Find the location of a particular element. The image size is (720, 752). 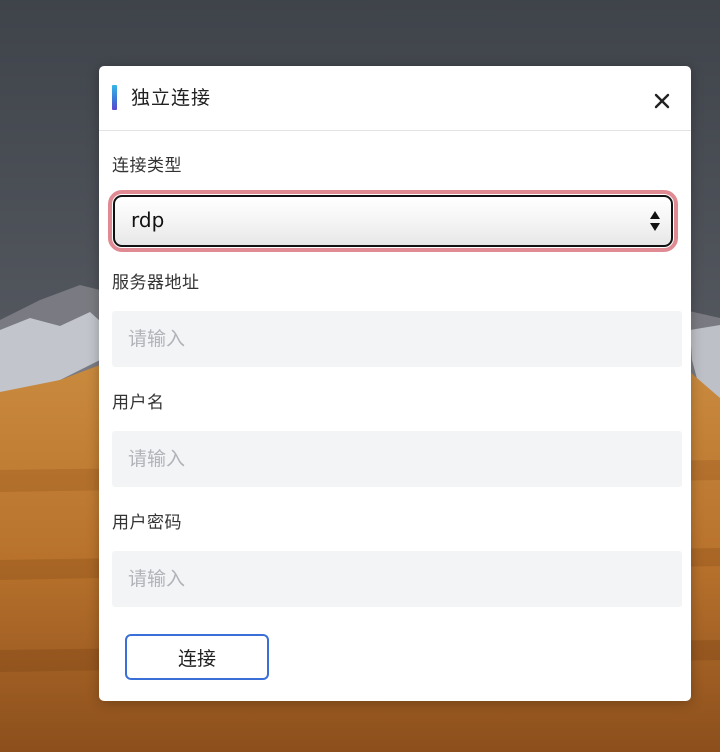

connection-type-select: rdp is located at coordinates (393, 221).